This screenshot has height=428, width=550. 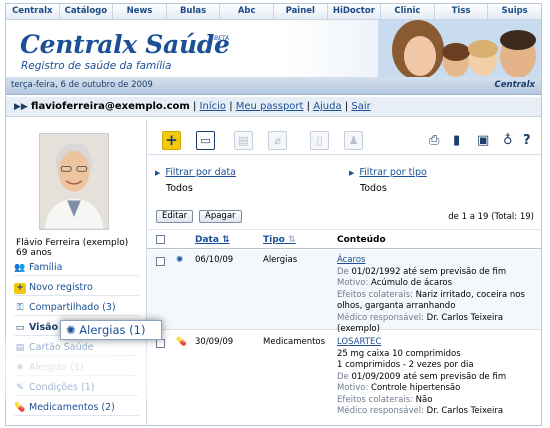 What do you see at coordinates (207, 240) in the screenshot?
I see `column-date-label: Data` at bounding box center [207, 240].